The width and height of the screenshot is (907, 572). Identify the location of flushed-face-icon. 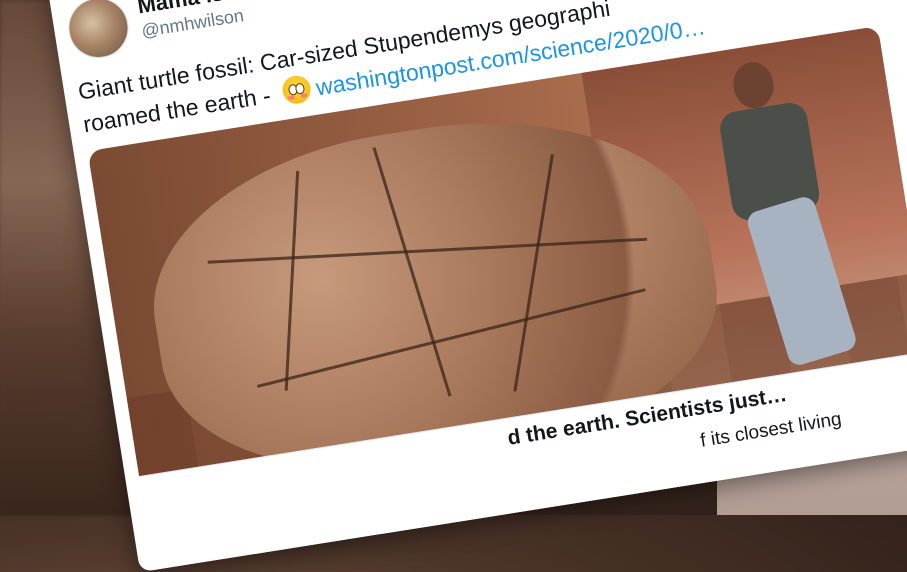
(296, 89).